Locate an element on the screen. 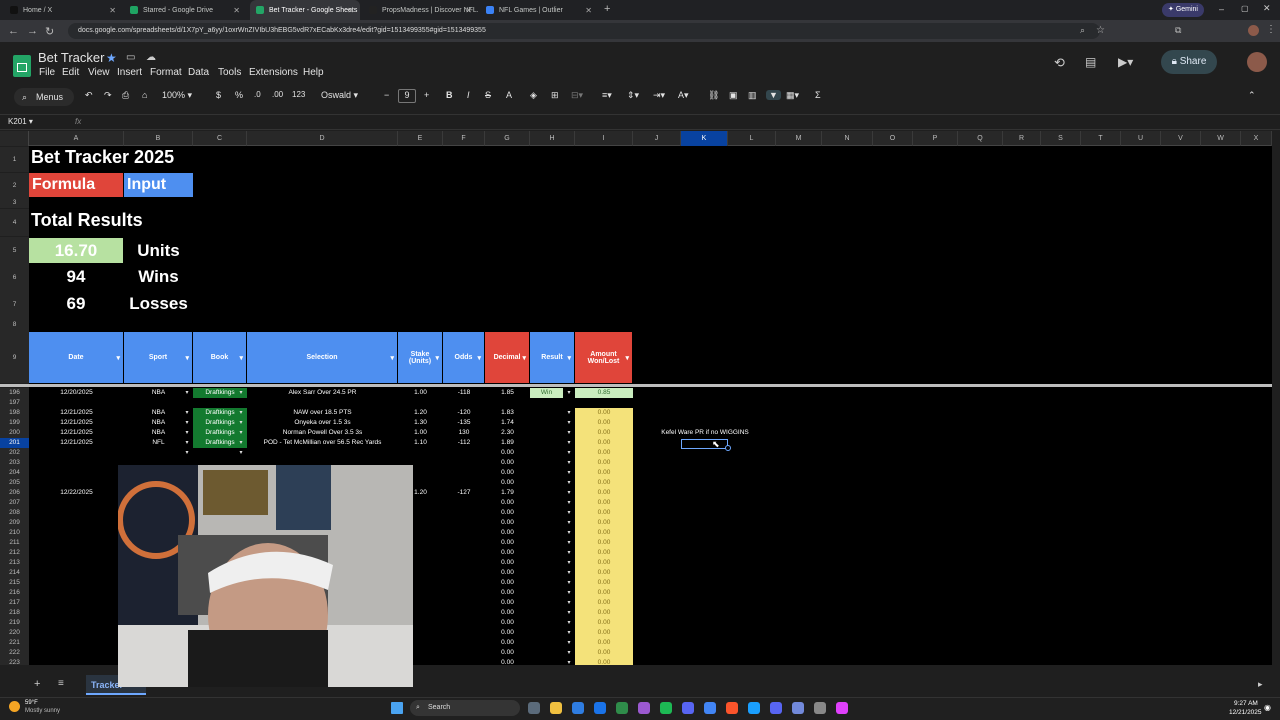 This screenshot has height=720, width=1280. column-header-m: M is located at coordinates (799, 138).